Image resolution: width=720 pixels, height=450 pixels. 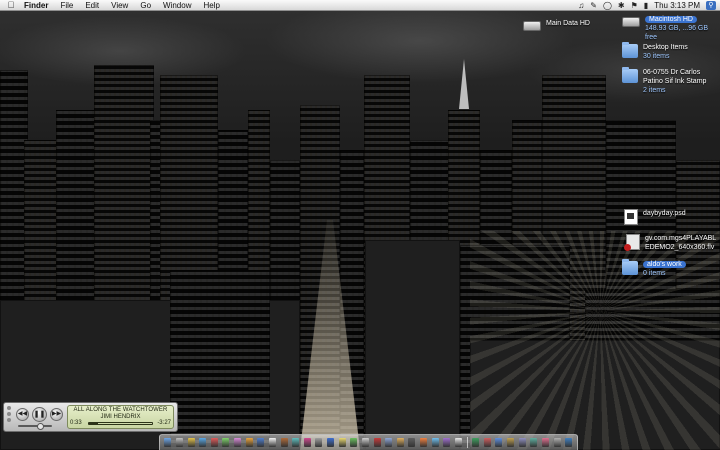 What do you see at coordinates (607, 5) in the screenshot?
I see `airport-icon: ◯` at bounding box center [607, 5].